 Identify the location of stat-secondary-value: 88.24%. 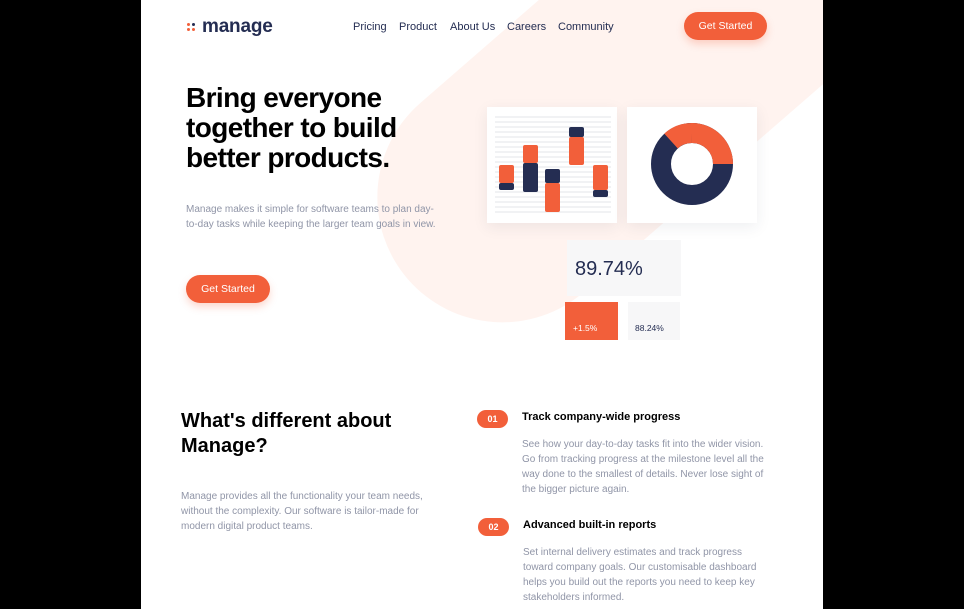
(649, 328).